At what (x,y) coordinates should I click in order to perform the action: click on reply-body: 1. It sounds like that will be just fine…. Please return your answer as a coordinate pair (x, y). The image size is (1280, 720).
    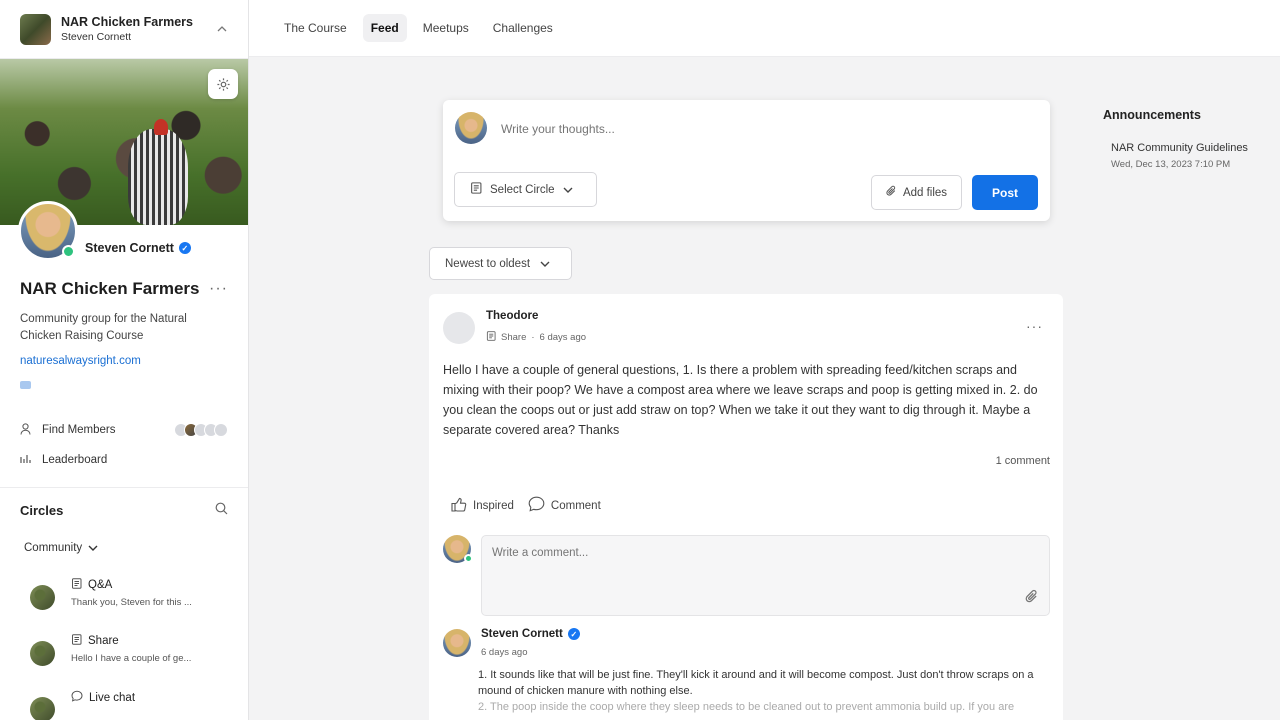
    Looking at the image, I should click on (765, 691).